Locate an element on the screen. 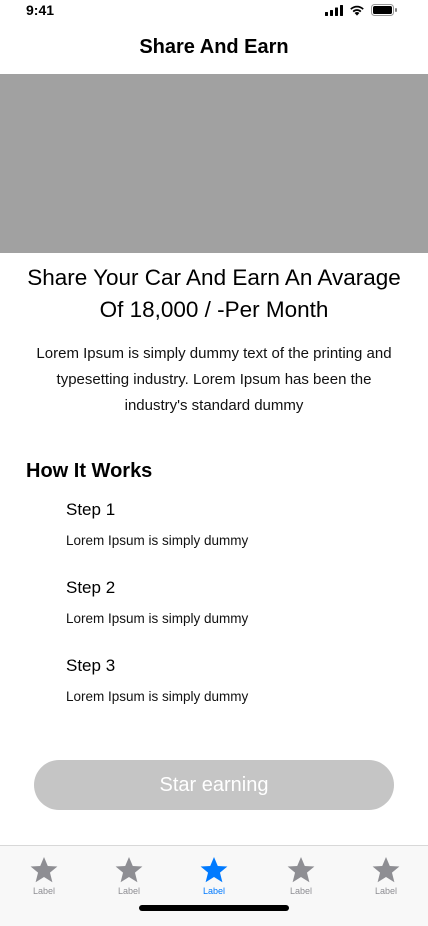  tab-item-5: Label is located at coordinates (386, 876).